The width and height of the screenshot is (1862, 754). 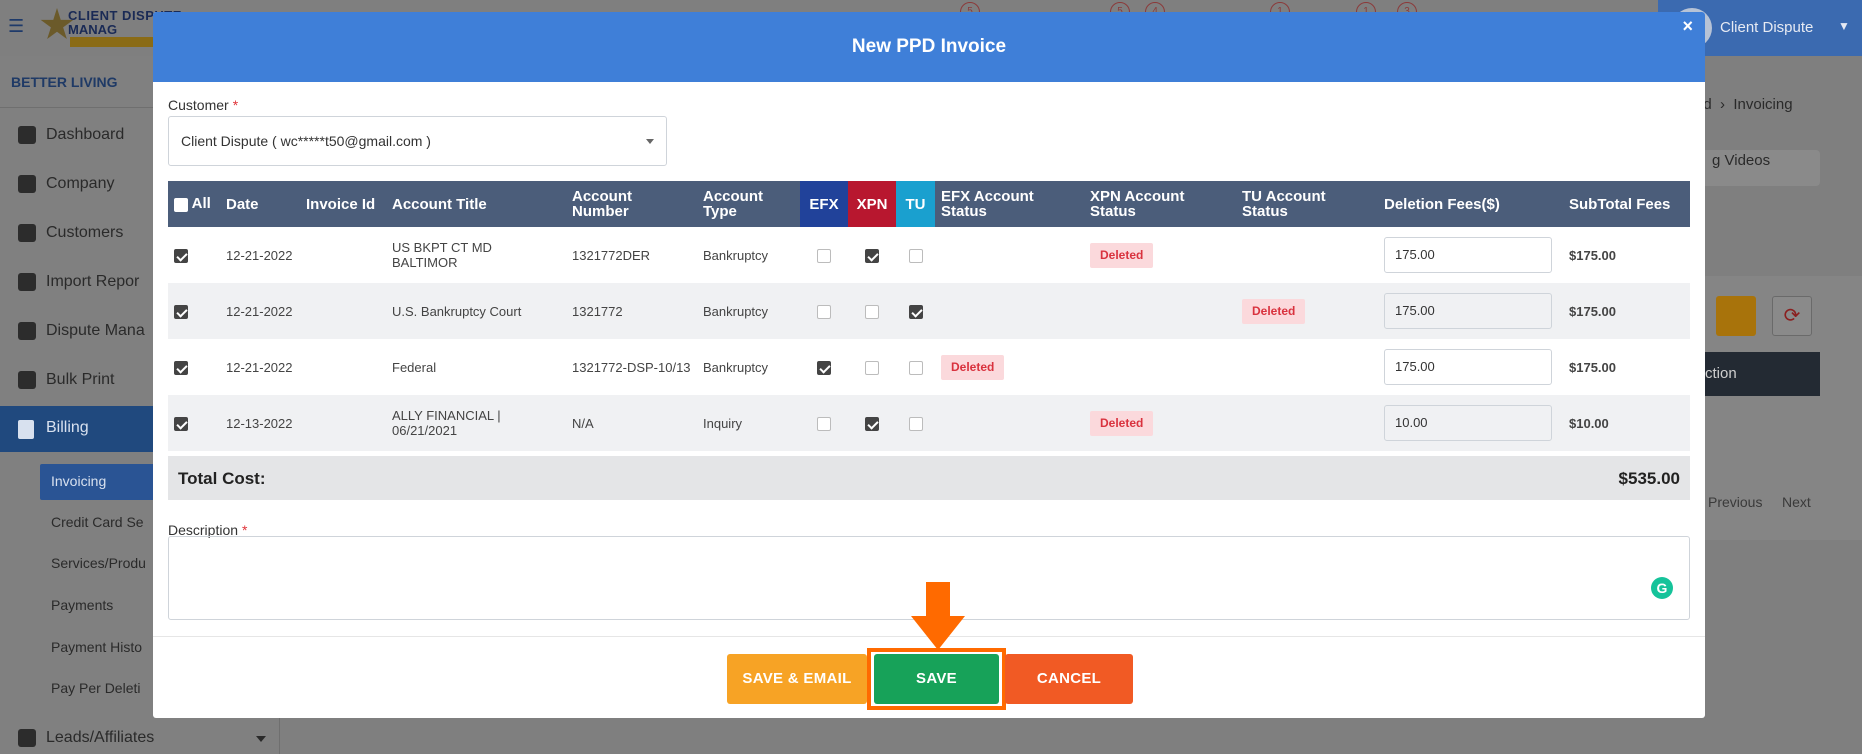 I want to click on subtotal-cell: $175.00, so click(x=1626, y=311).